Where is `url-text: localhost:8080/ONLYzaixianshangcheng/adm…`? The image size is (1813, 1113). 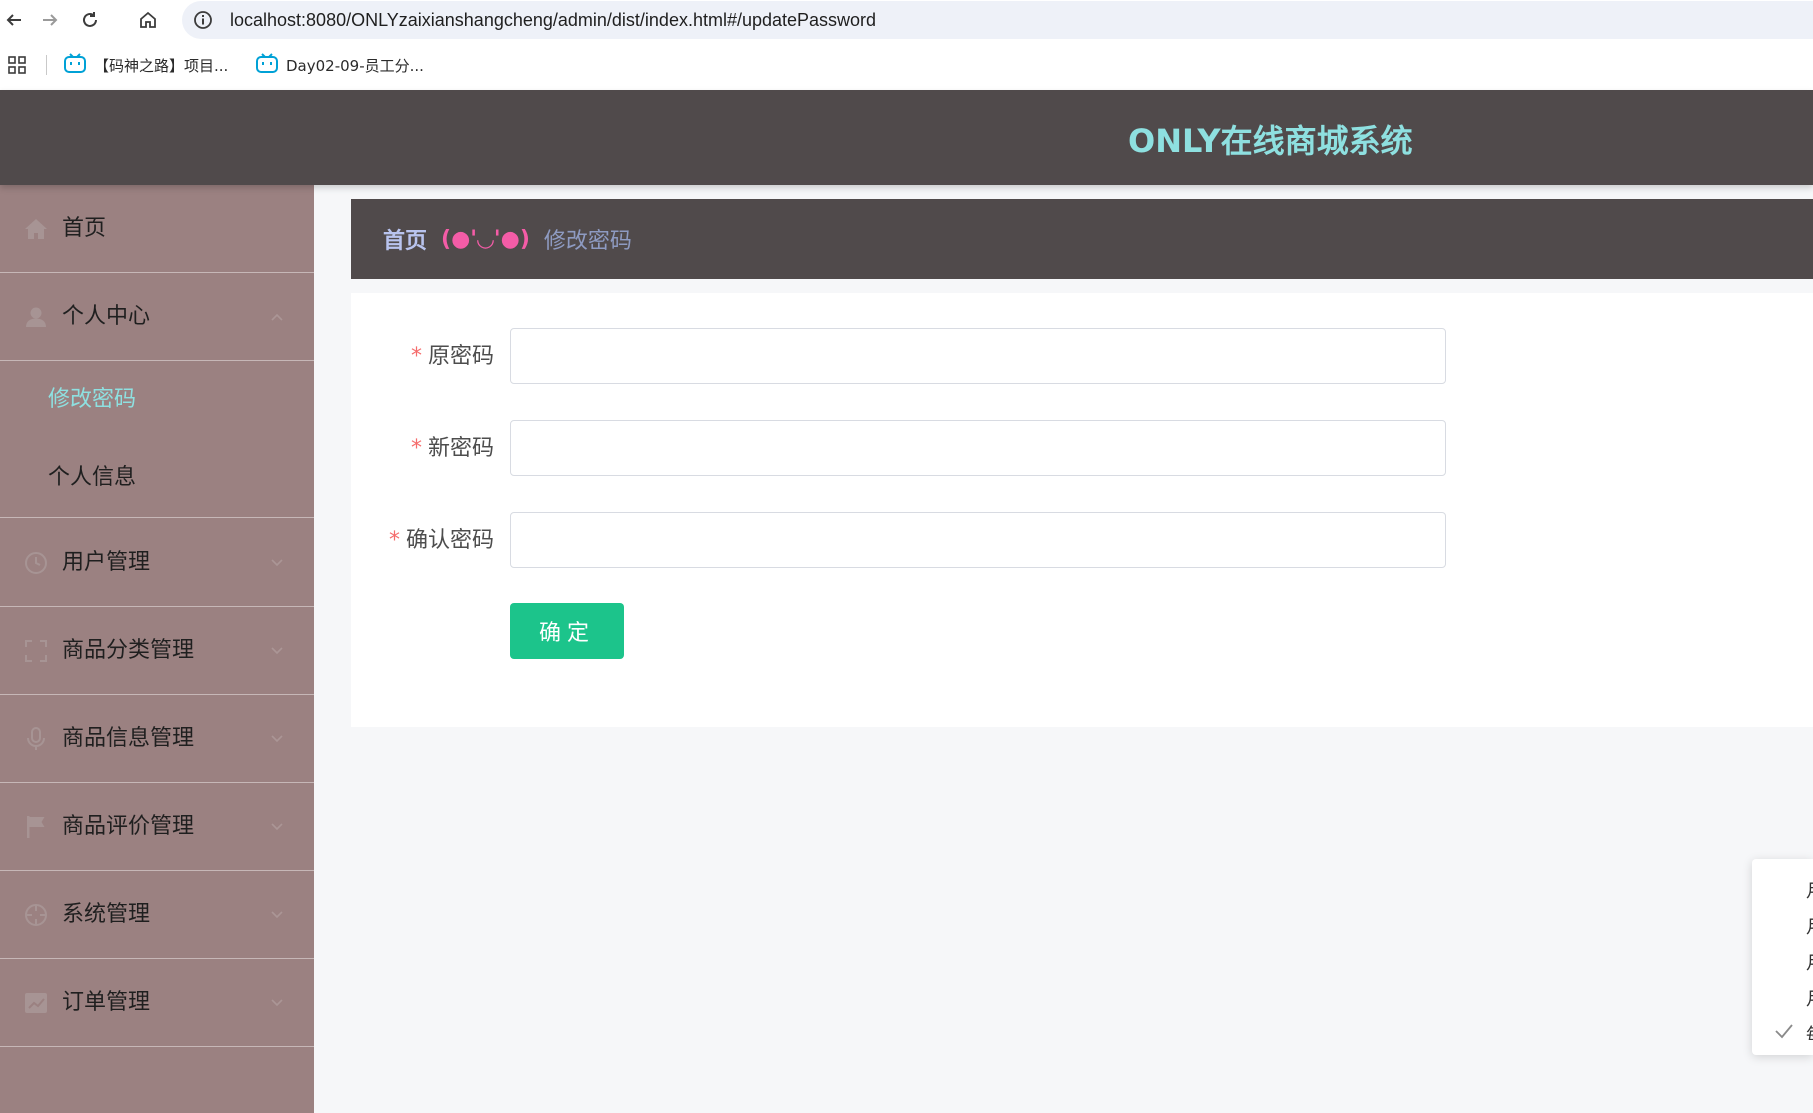 url-text: localhost:8080/ONLYzaixianshangcheng/adm… is located at coordinates (553, 20).